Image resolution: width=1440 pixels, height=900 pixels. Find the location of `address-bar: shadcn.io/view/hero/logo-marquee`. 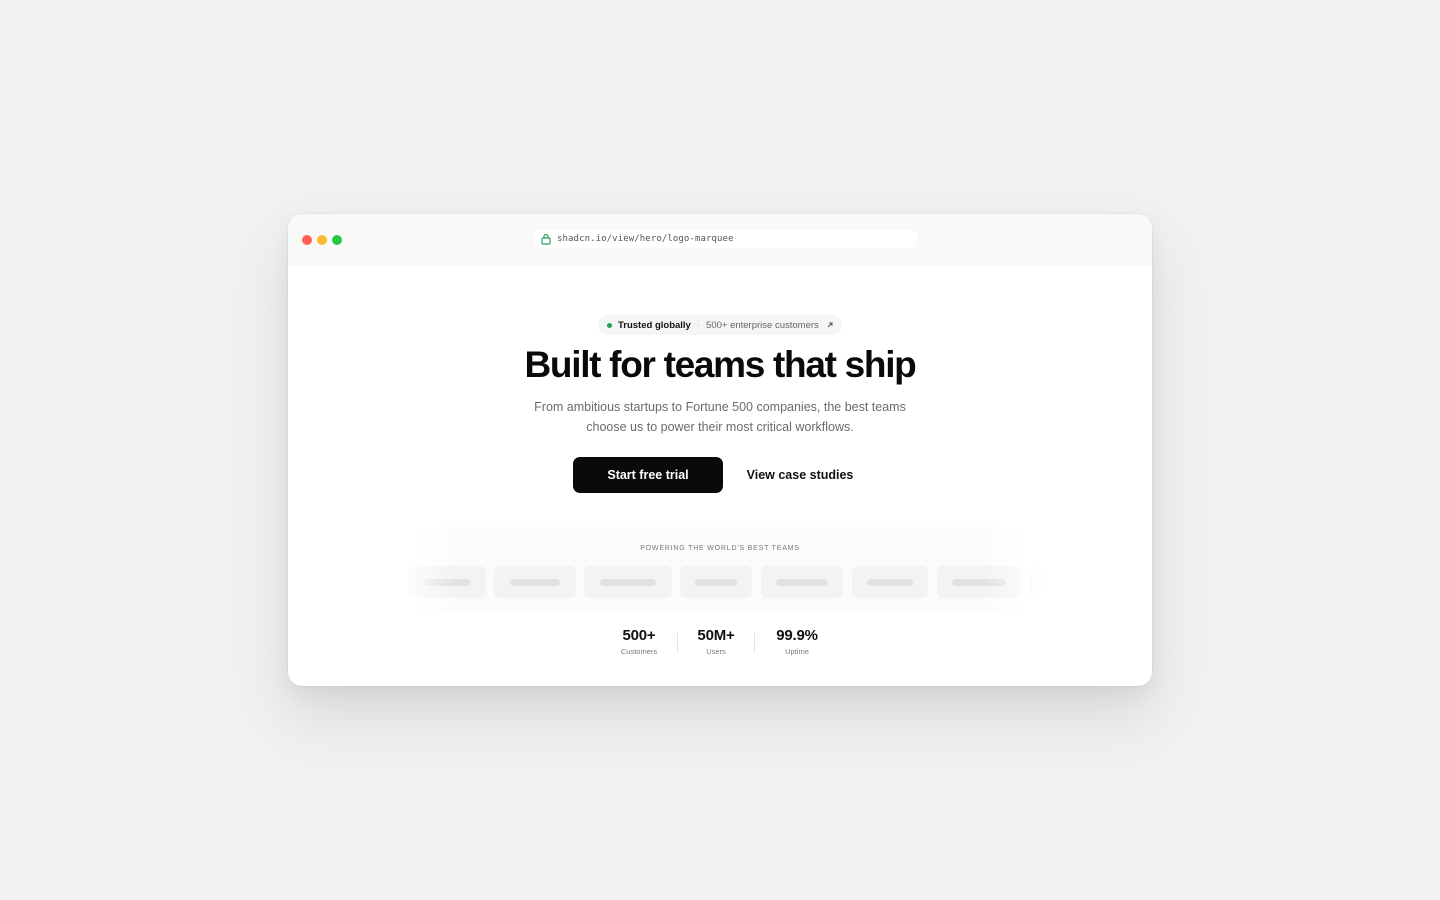

address-bar: shadcn.io/view/hero/logo-marquee is located at coordinates (725, 239).